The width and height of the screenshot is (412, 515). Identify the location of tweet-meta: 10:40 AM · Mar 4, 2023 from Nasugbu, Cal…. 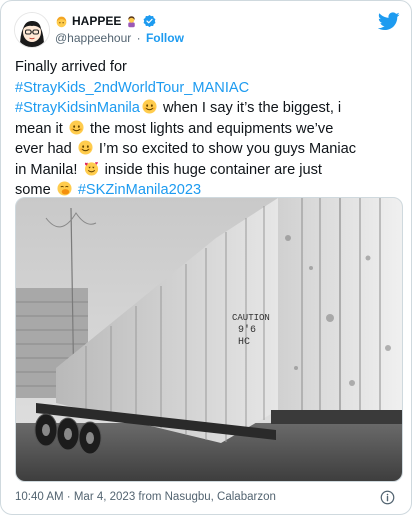
(145, 497).